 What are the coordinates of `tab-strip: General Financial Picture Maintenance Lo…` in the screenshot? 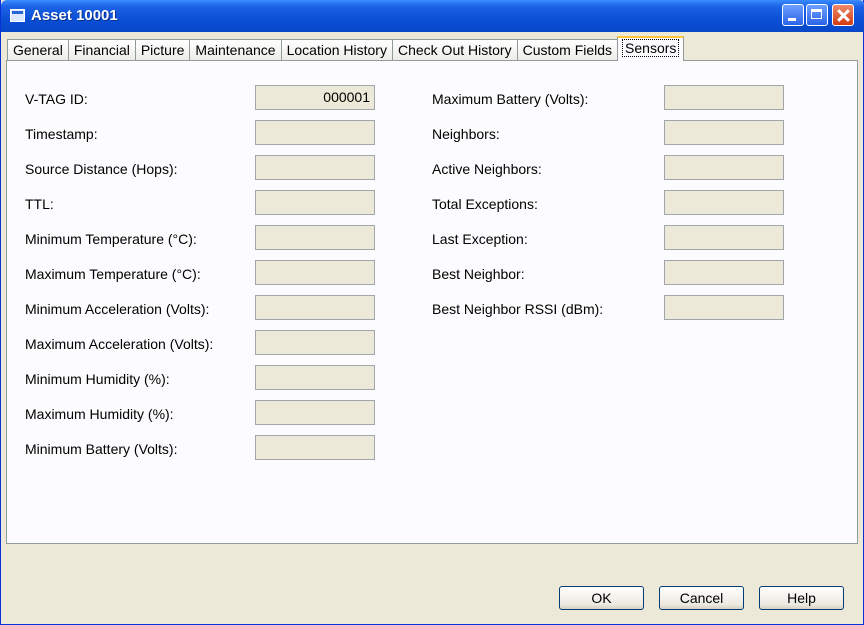 It's located at (346, 48).